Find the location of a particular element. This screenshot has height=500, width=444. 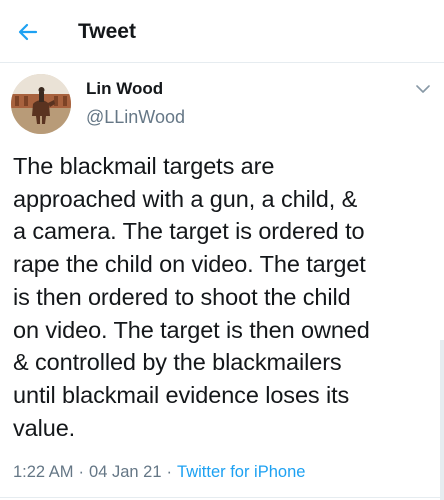

author-handle: @LLinWood is located at coordinates (135, 117).